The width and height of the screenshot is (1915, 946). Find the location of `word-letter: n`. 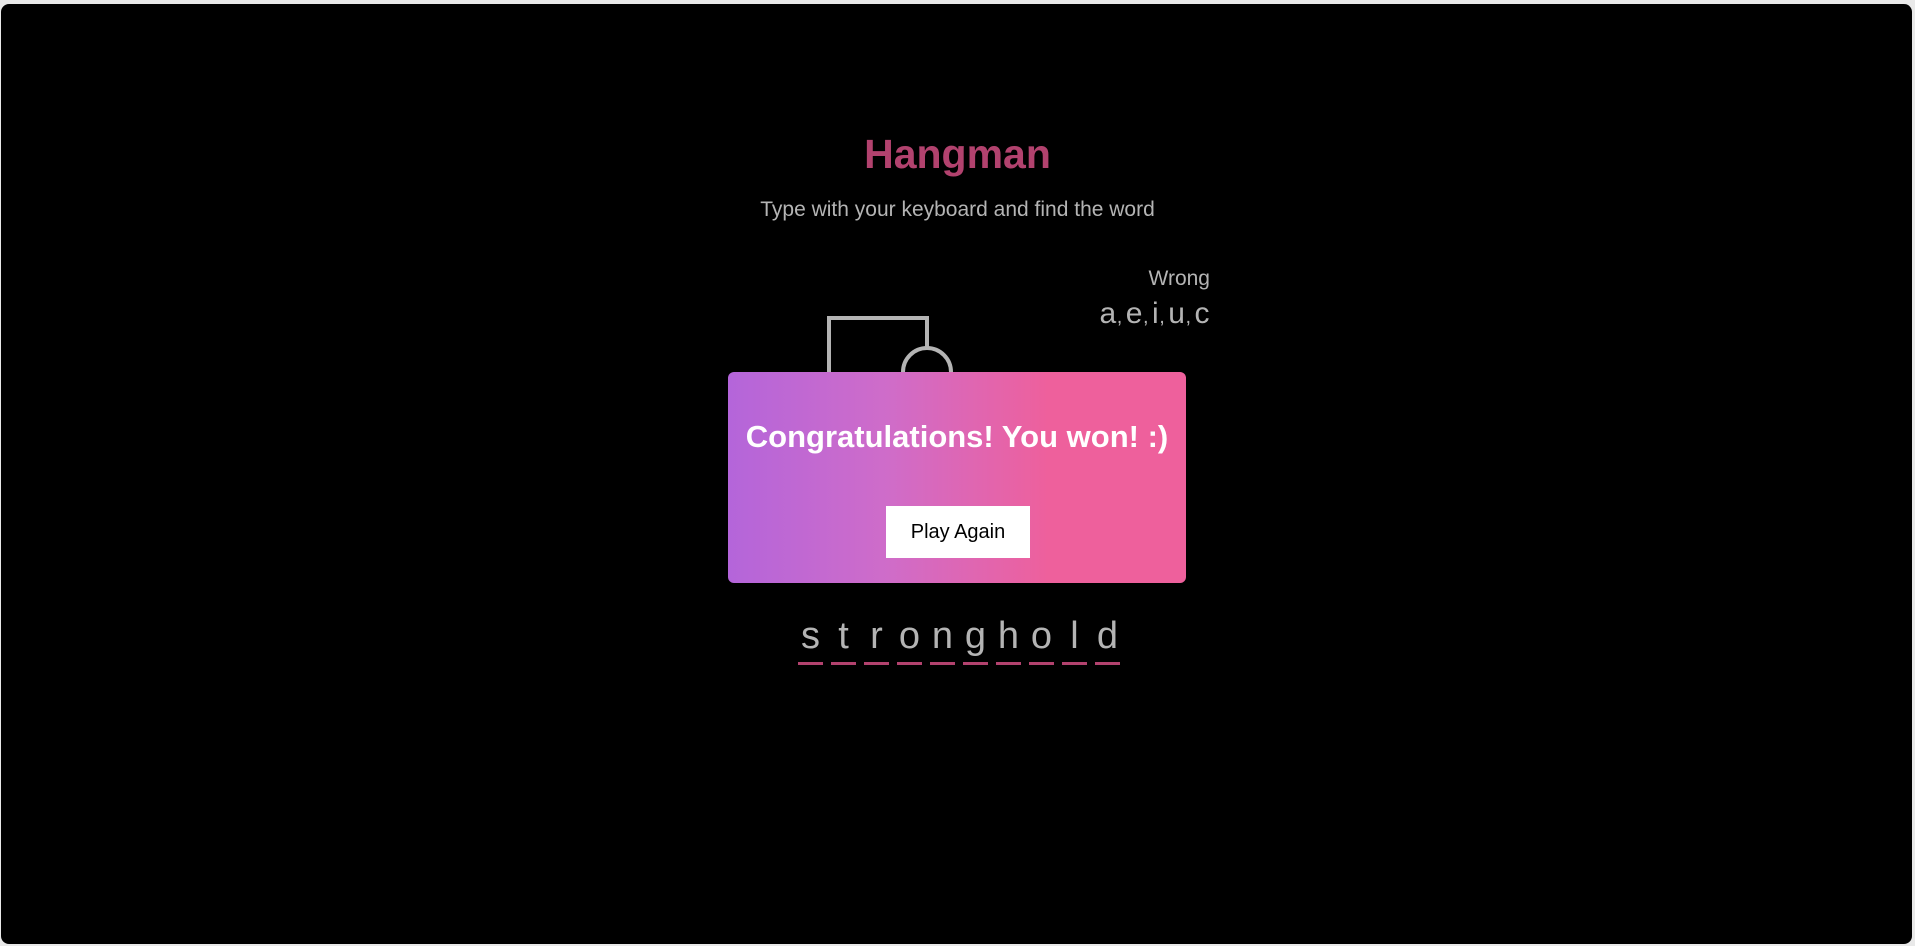

word-letter: n is located at coordinates (942, 640).